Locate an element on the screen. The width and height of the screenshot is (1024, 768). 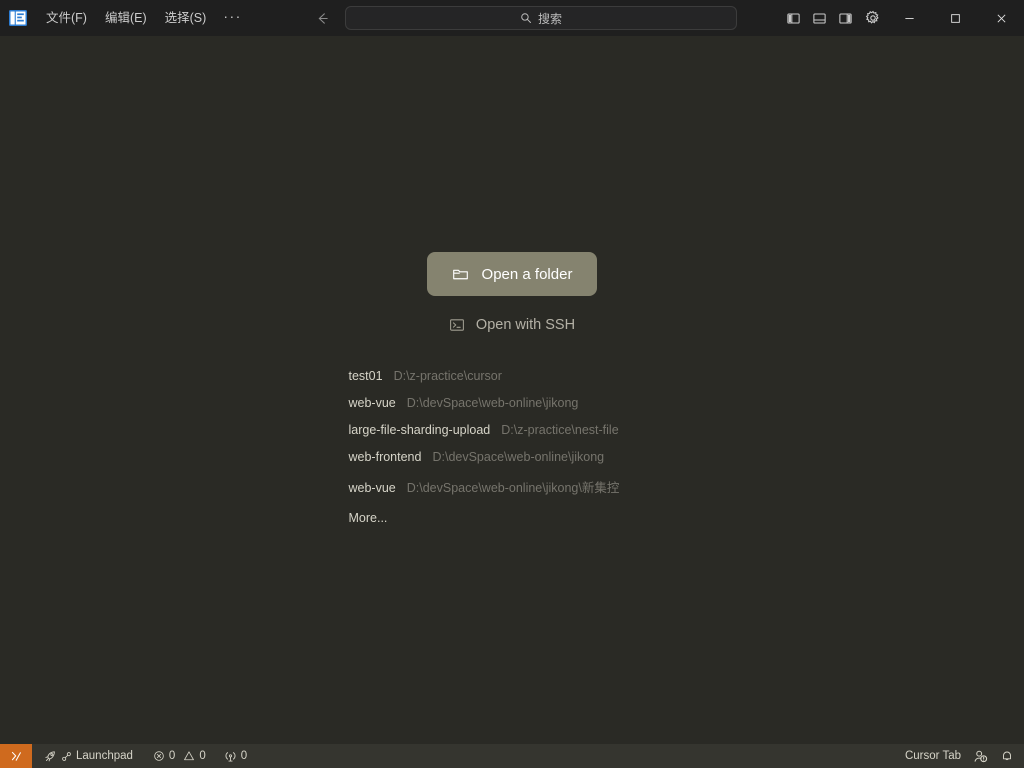
minimize-button is located at coordinates (909, 18).